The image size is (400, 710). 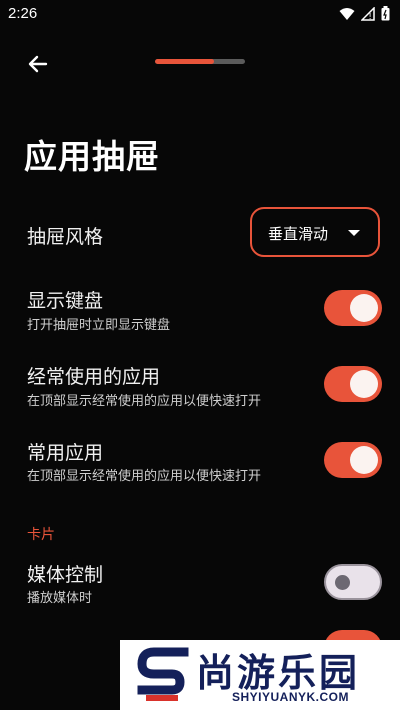 I want to click on watermark-banner: 尚游乐园 SHYIYUANYK.COM, so click(x=260, y=675).